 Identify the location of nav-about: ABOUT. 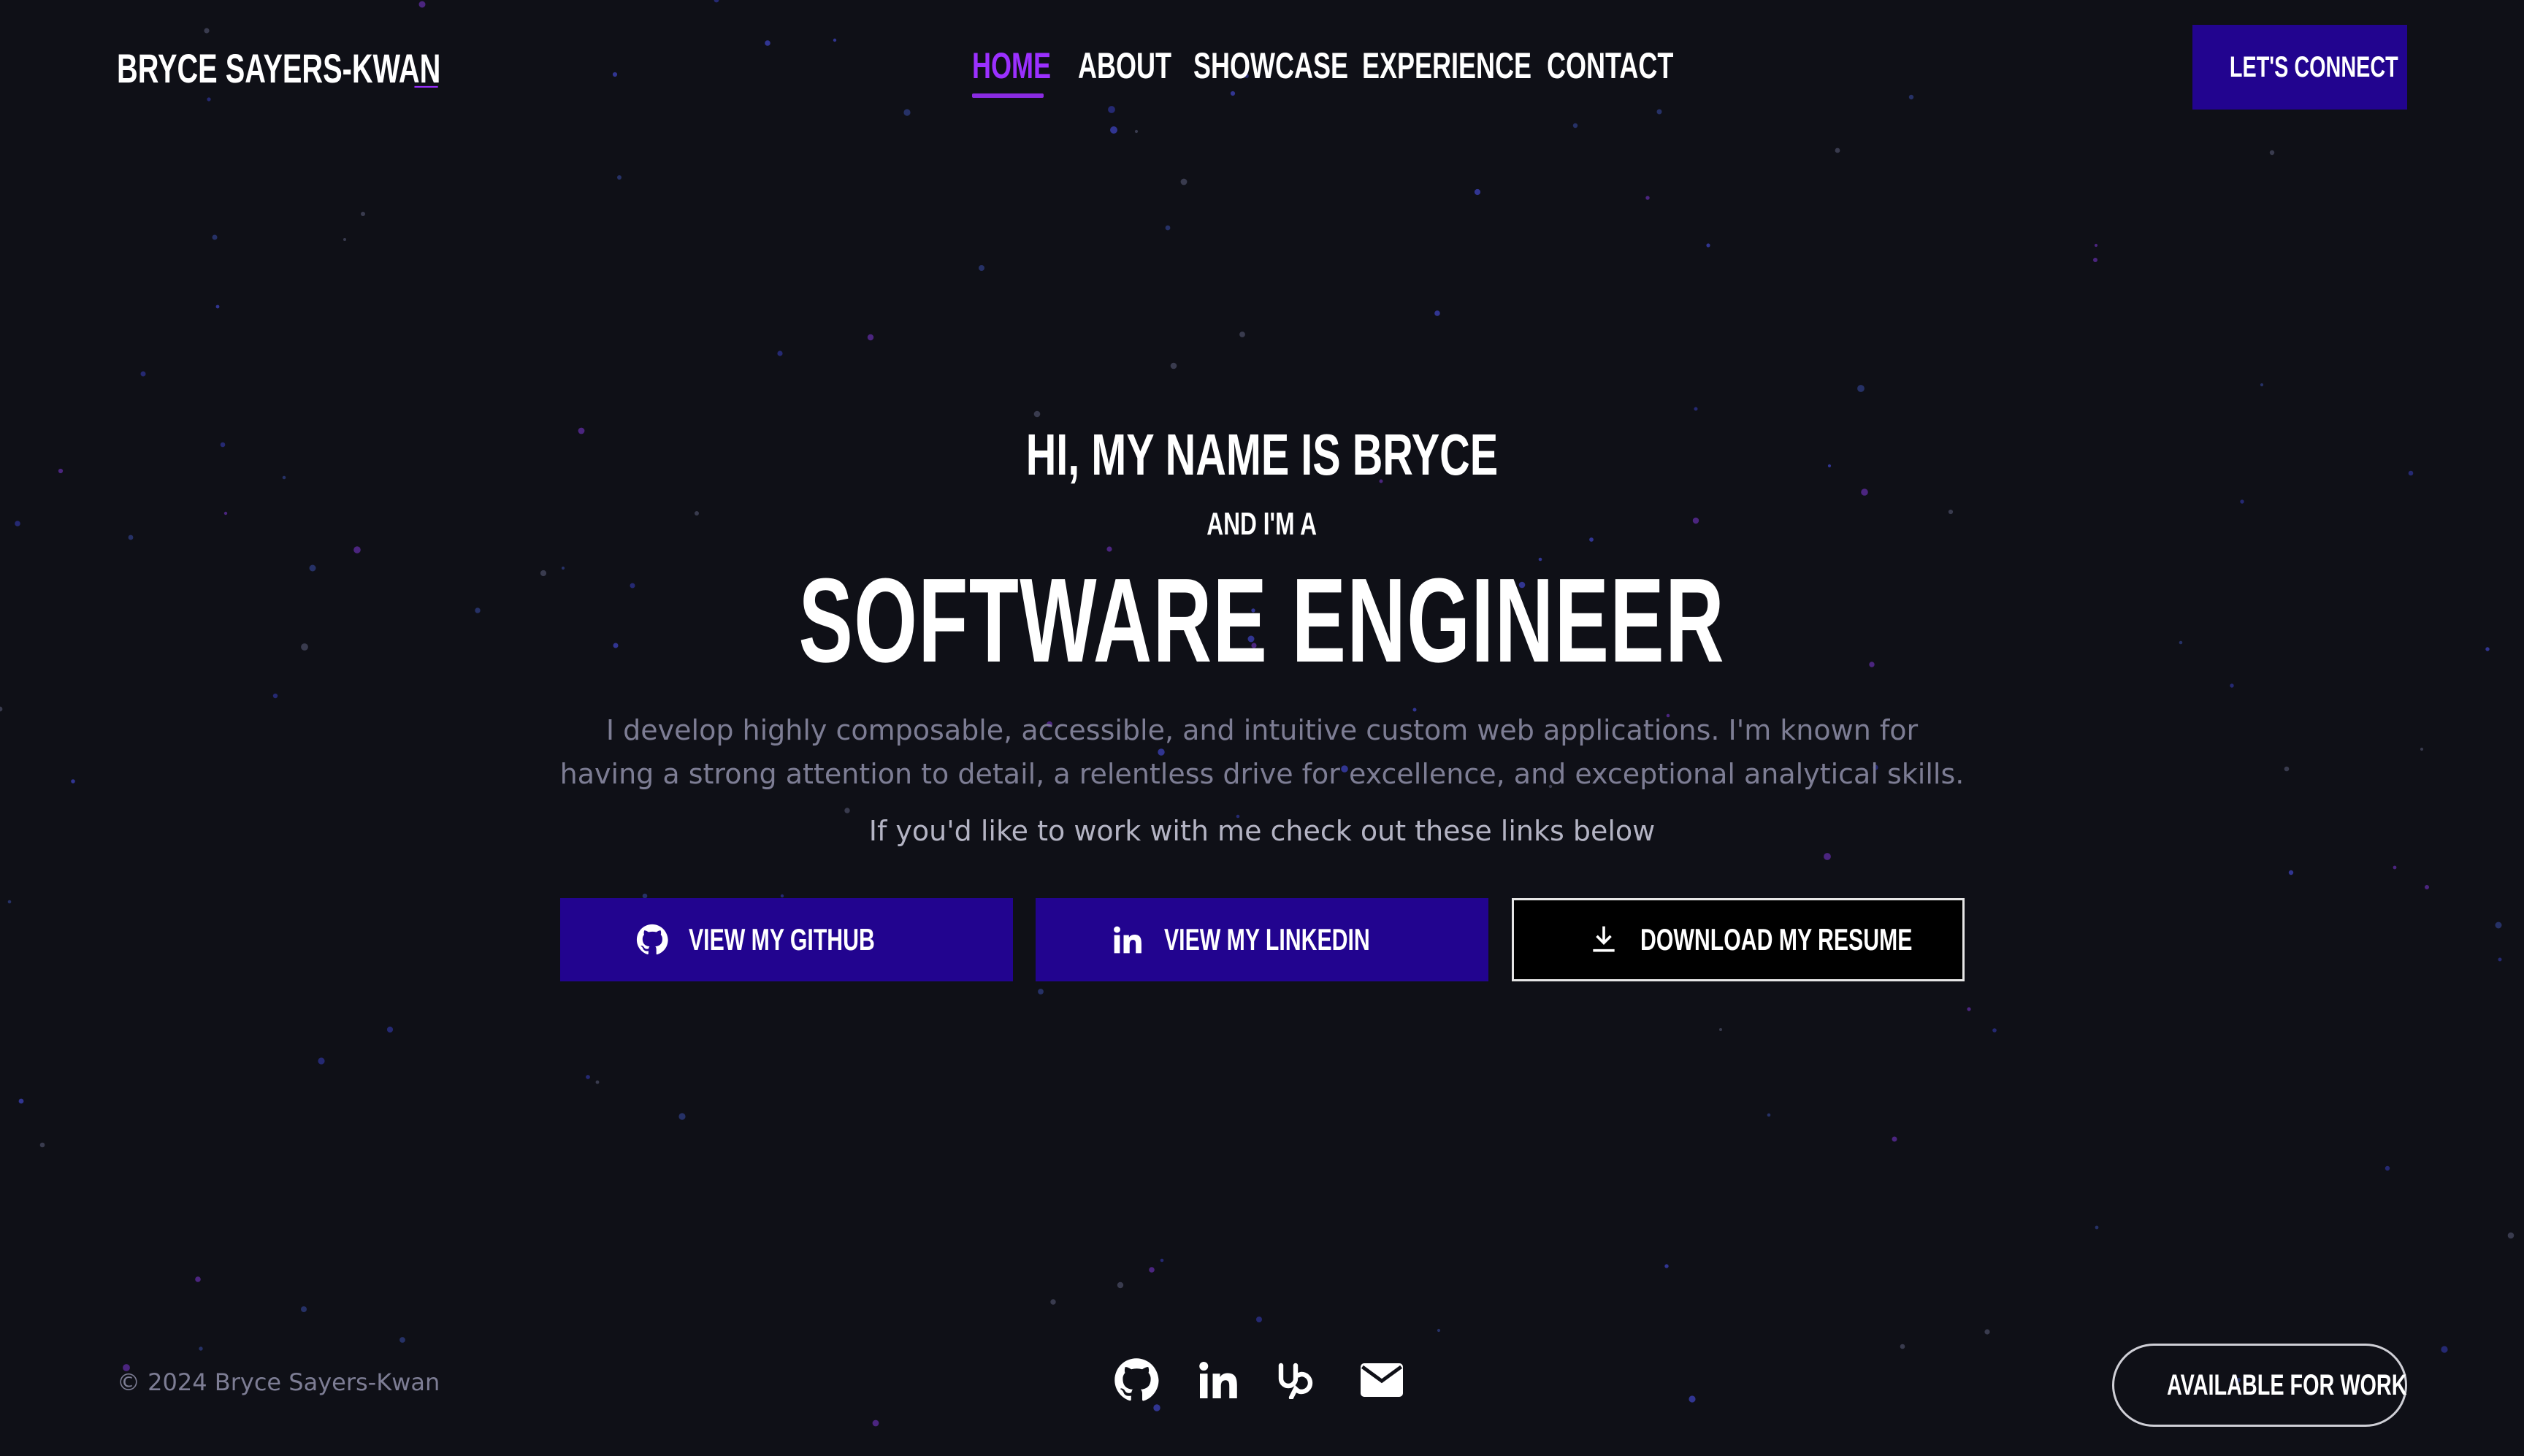
(1124, 70).